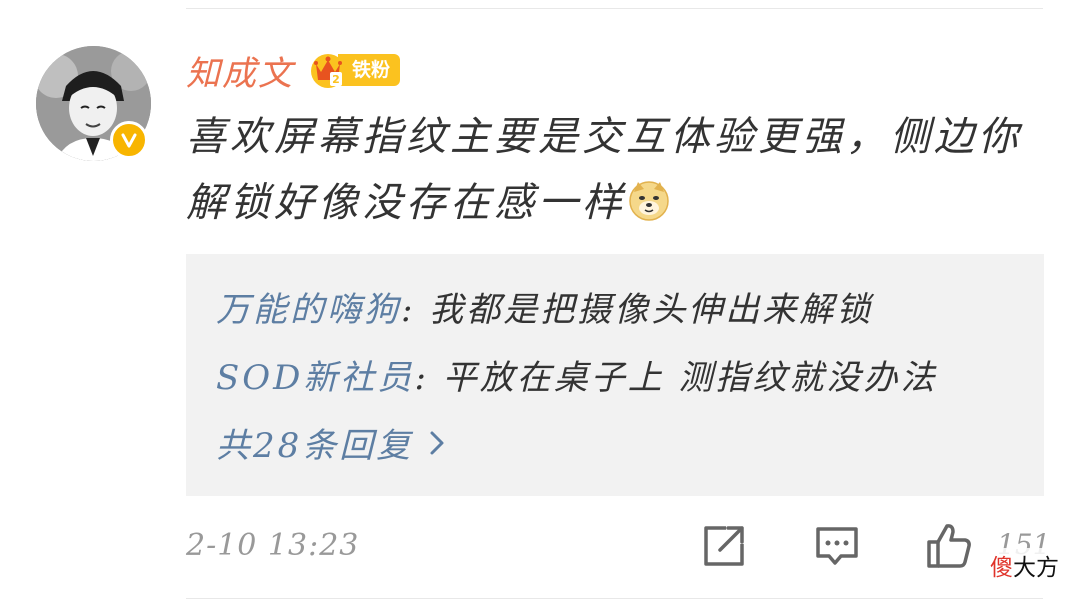 The image size is (1079, 601). I want to click on reply-item: 万能的嗨狗: 我都是把摄像头伸出来解锁, so click(544, 306).